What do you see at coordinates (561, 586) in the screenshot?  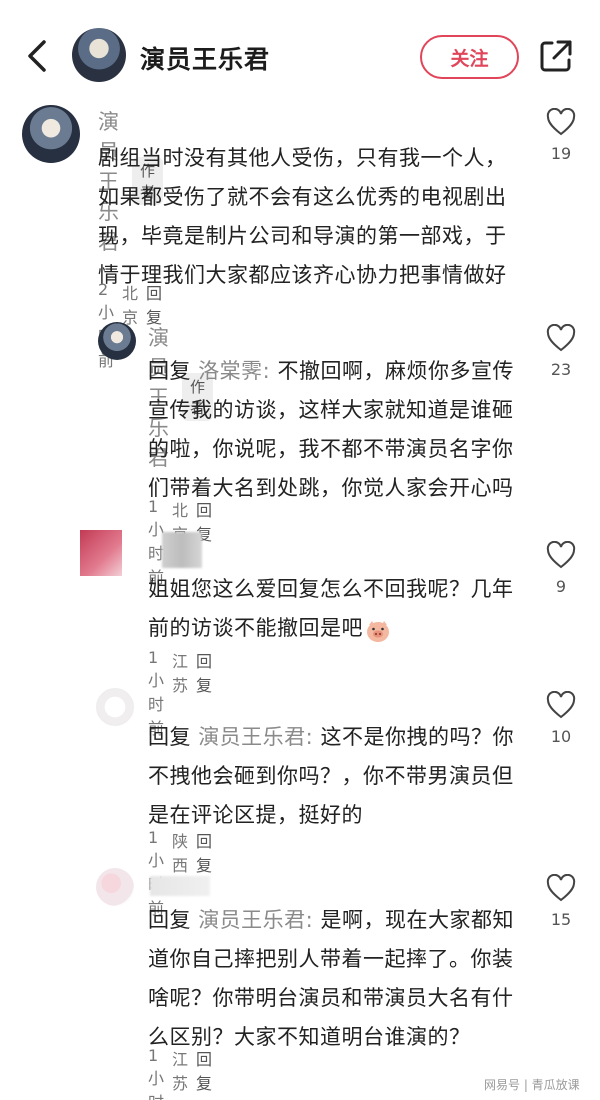 I see `like-count: 9` at bounding box center [561, 586].